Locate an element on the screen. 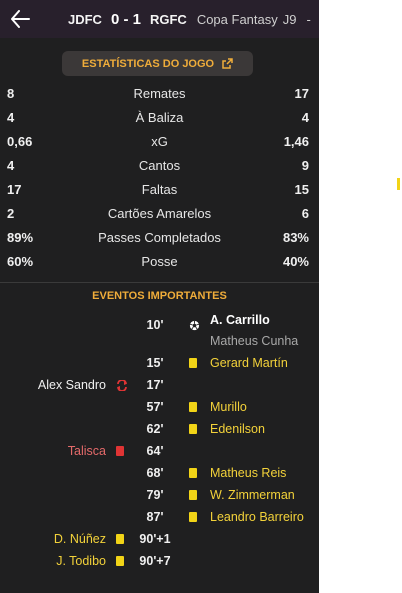 This screenshot has height=593, width=402. event-minute: 10' is located at coordinates (155, 325).